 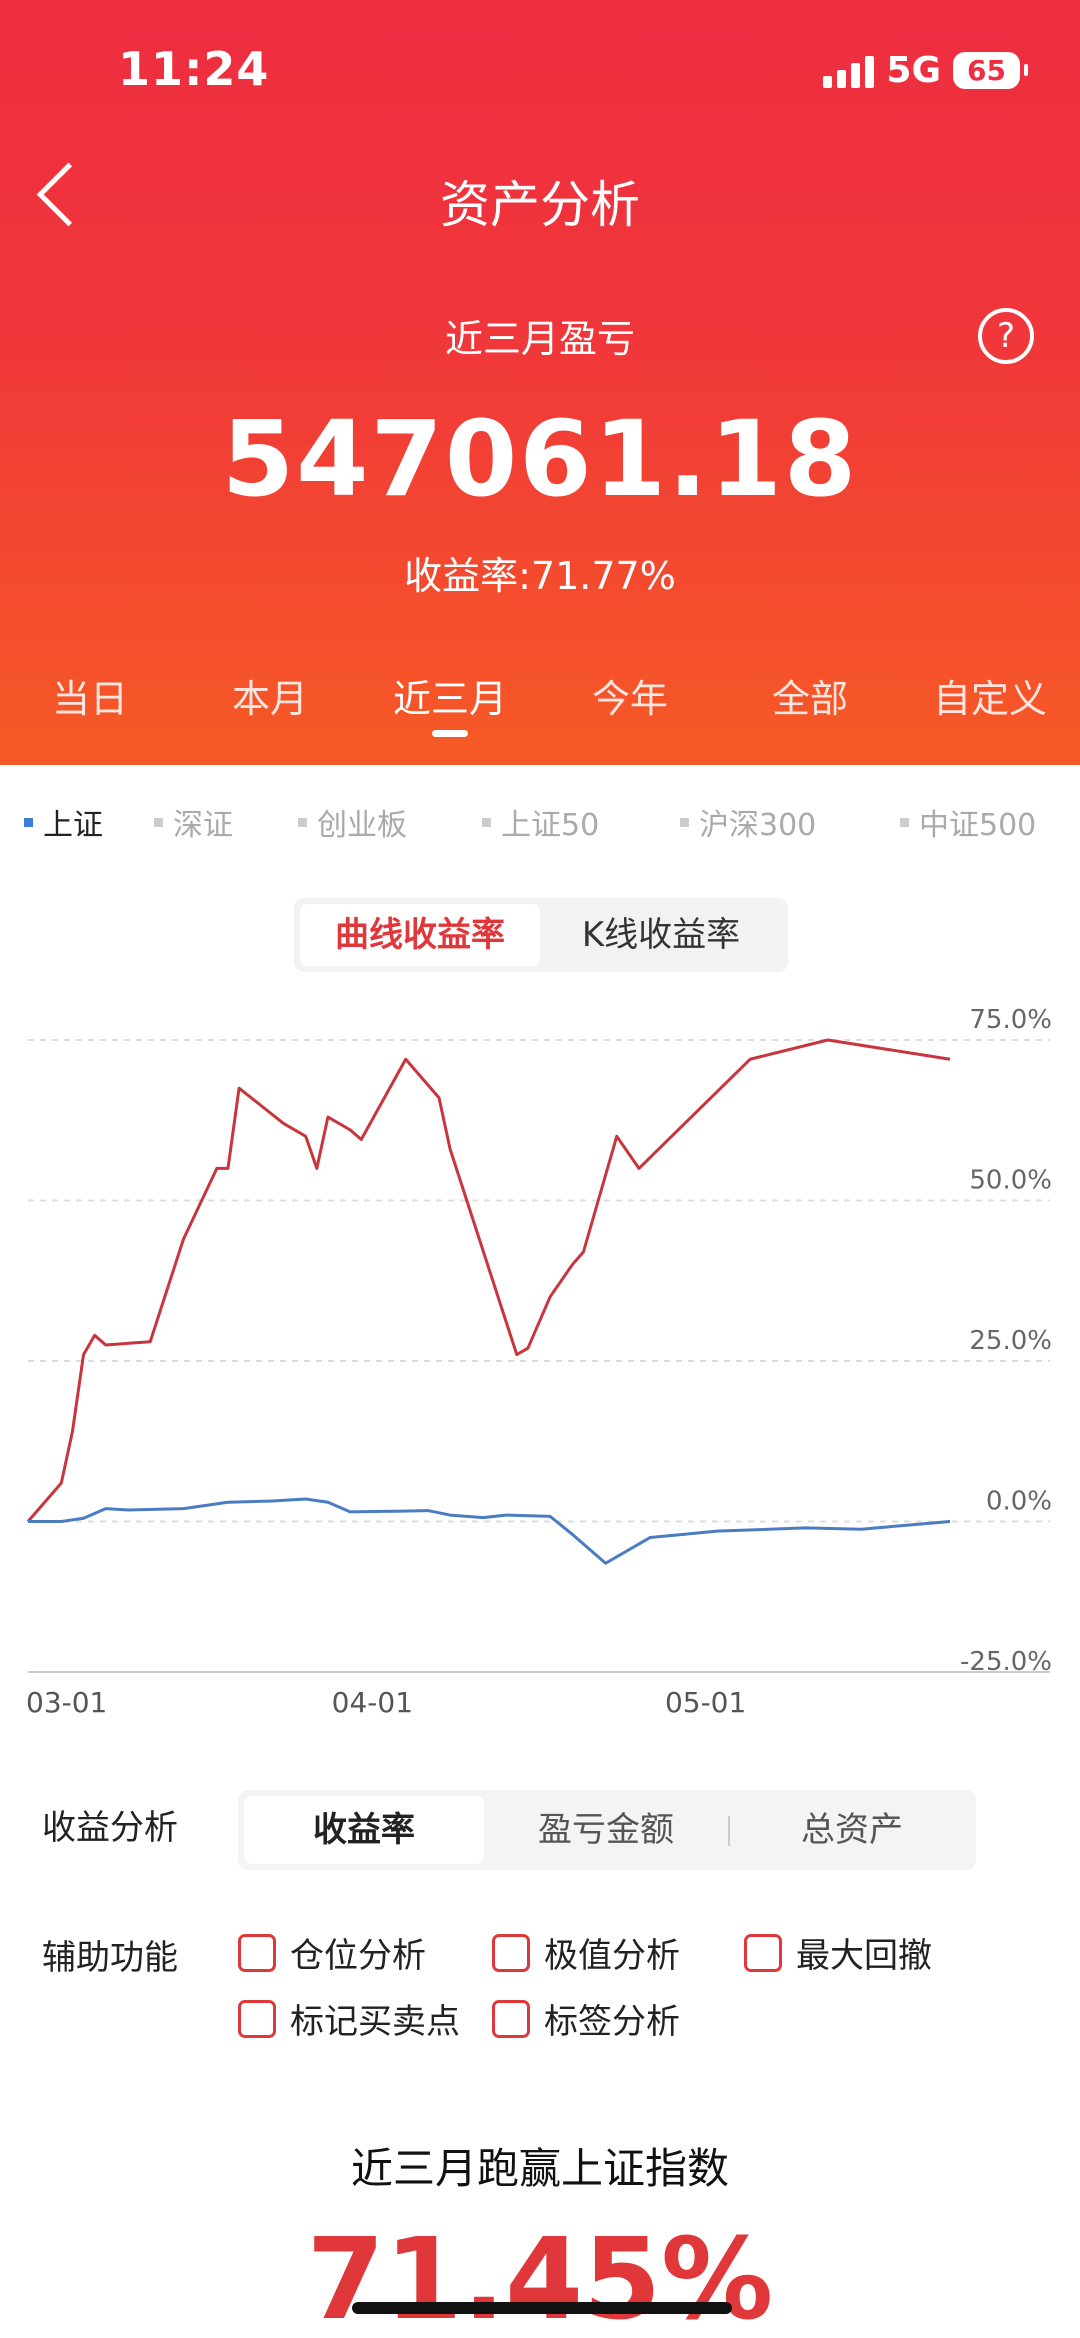 I want to click on checkbox-label: 标记买卖点, so click(x=375, y=2022).